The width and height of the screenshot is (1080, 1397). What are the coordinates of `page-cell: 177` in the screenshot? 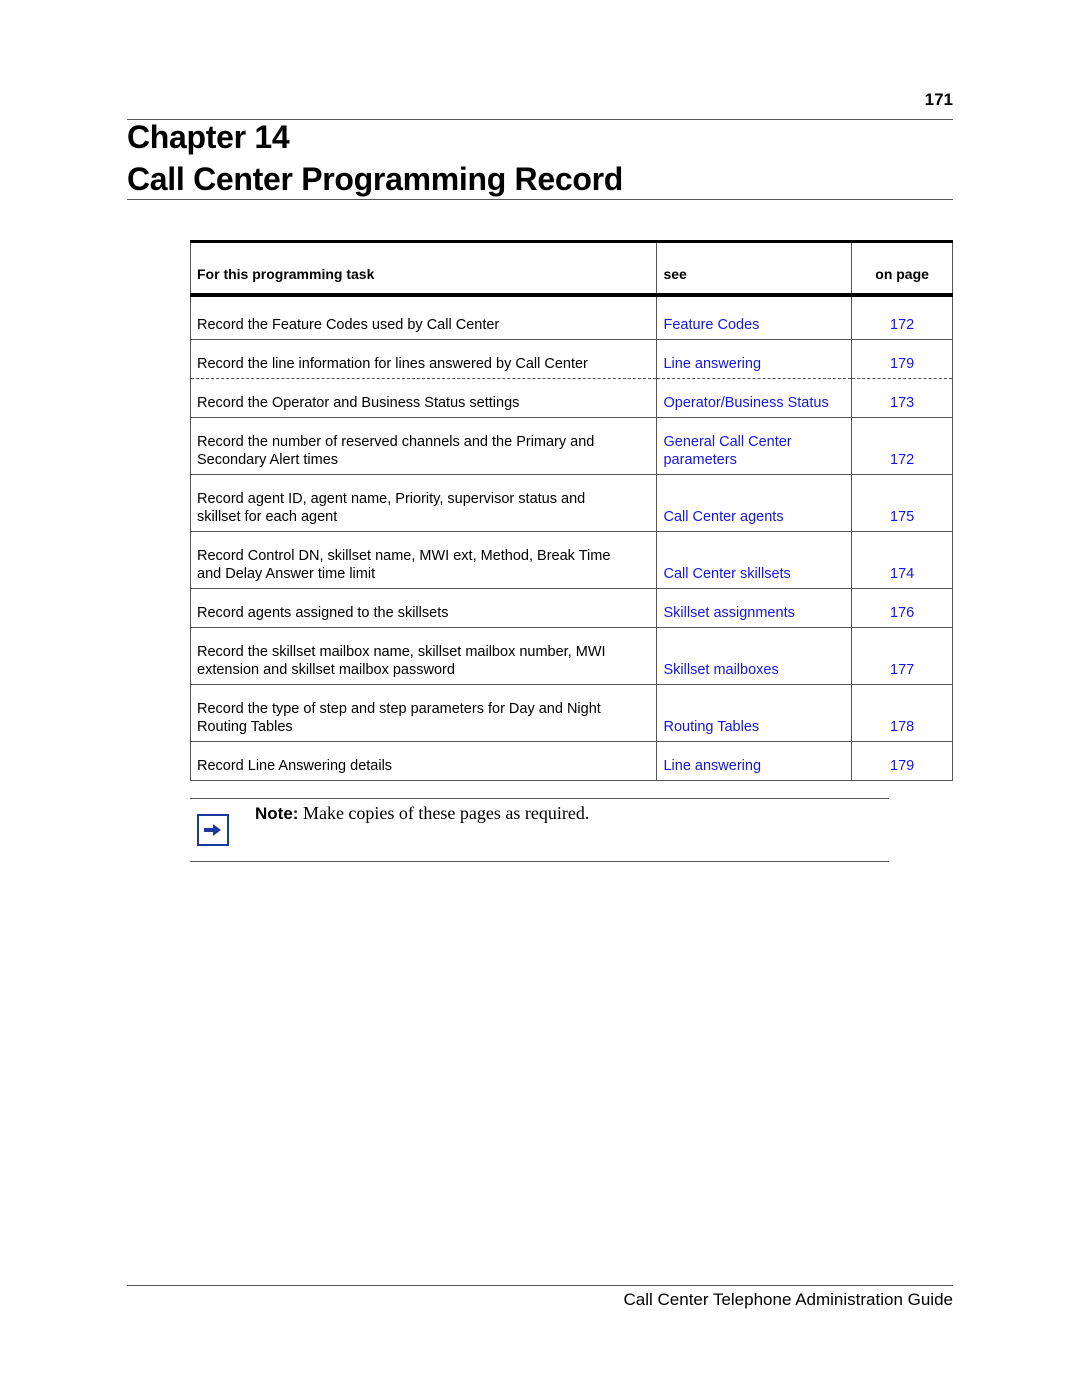 It's located at (902, 656).